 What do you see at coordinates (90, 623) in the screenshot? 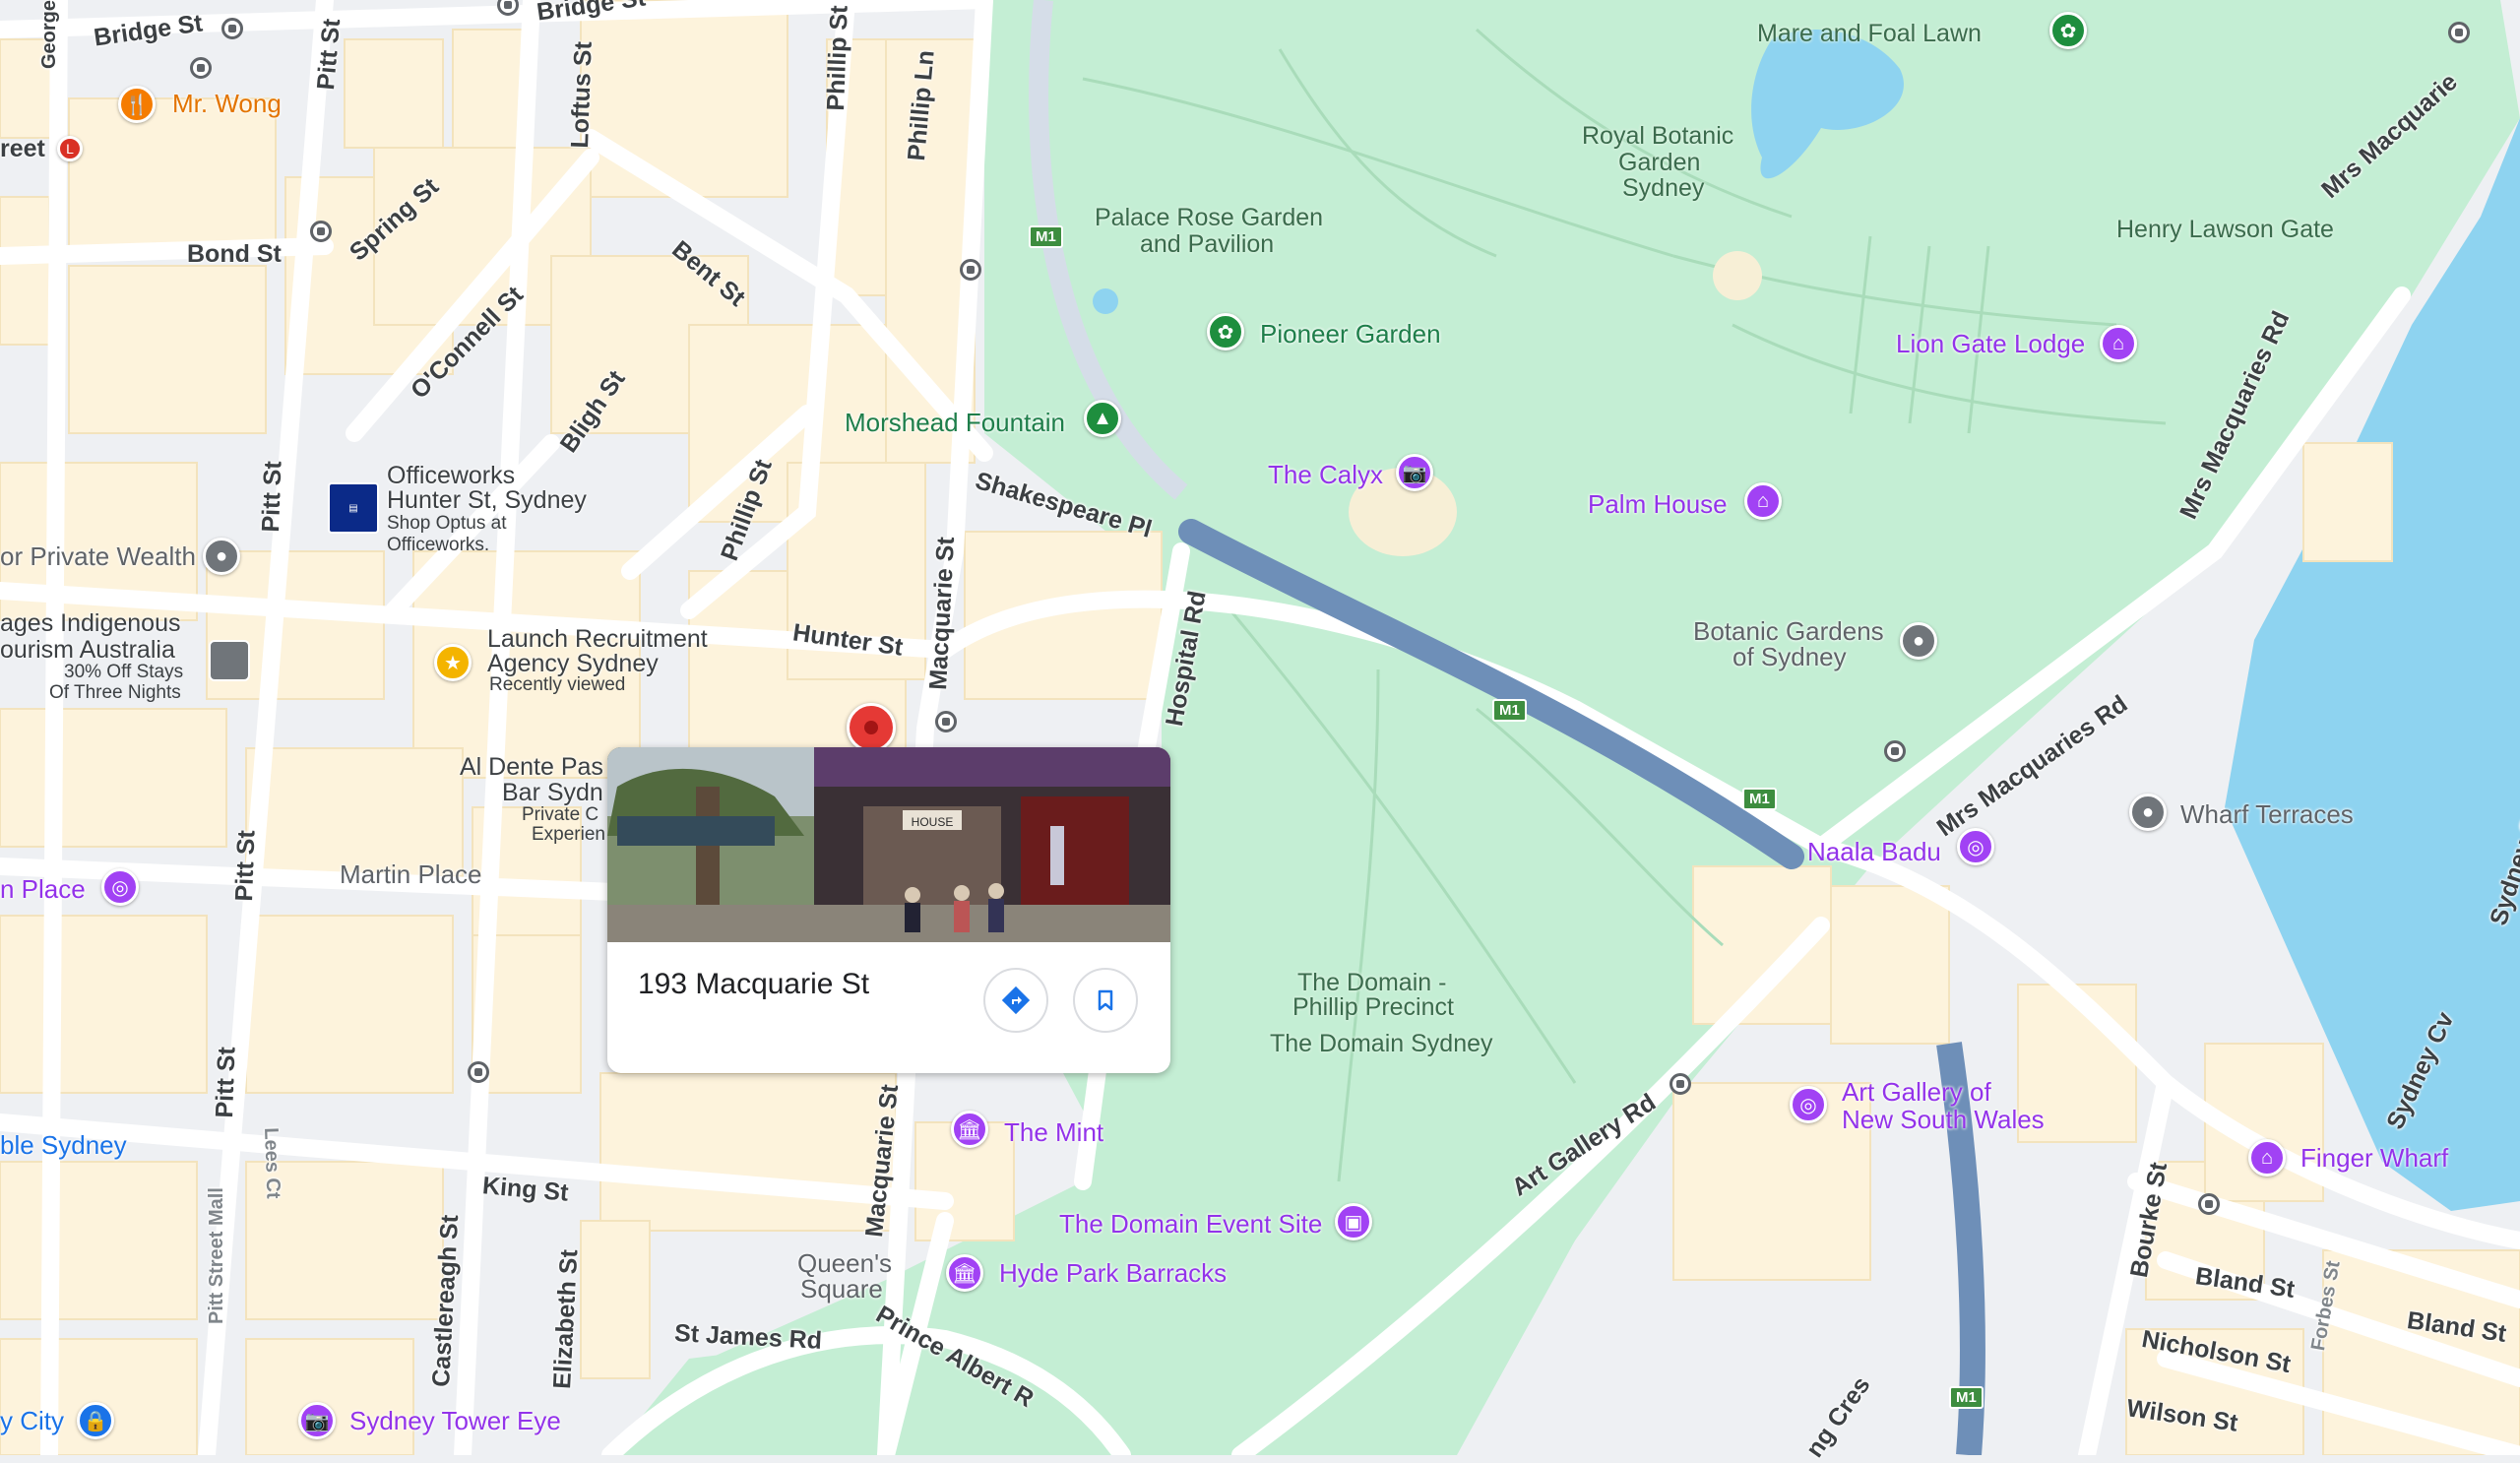
I see `poi-indigenous-1: ages Indigenous` at bounding box center [90, 623].